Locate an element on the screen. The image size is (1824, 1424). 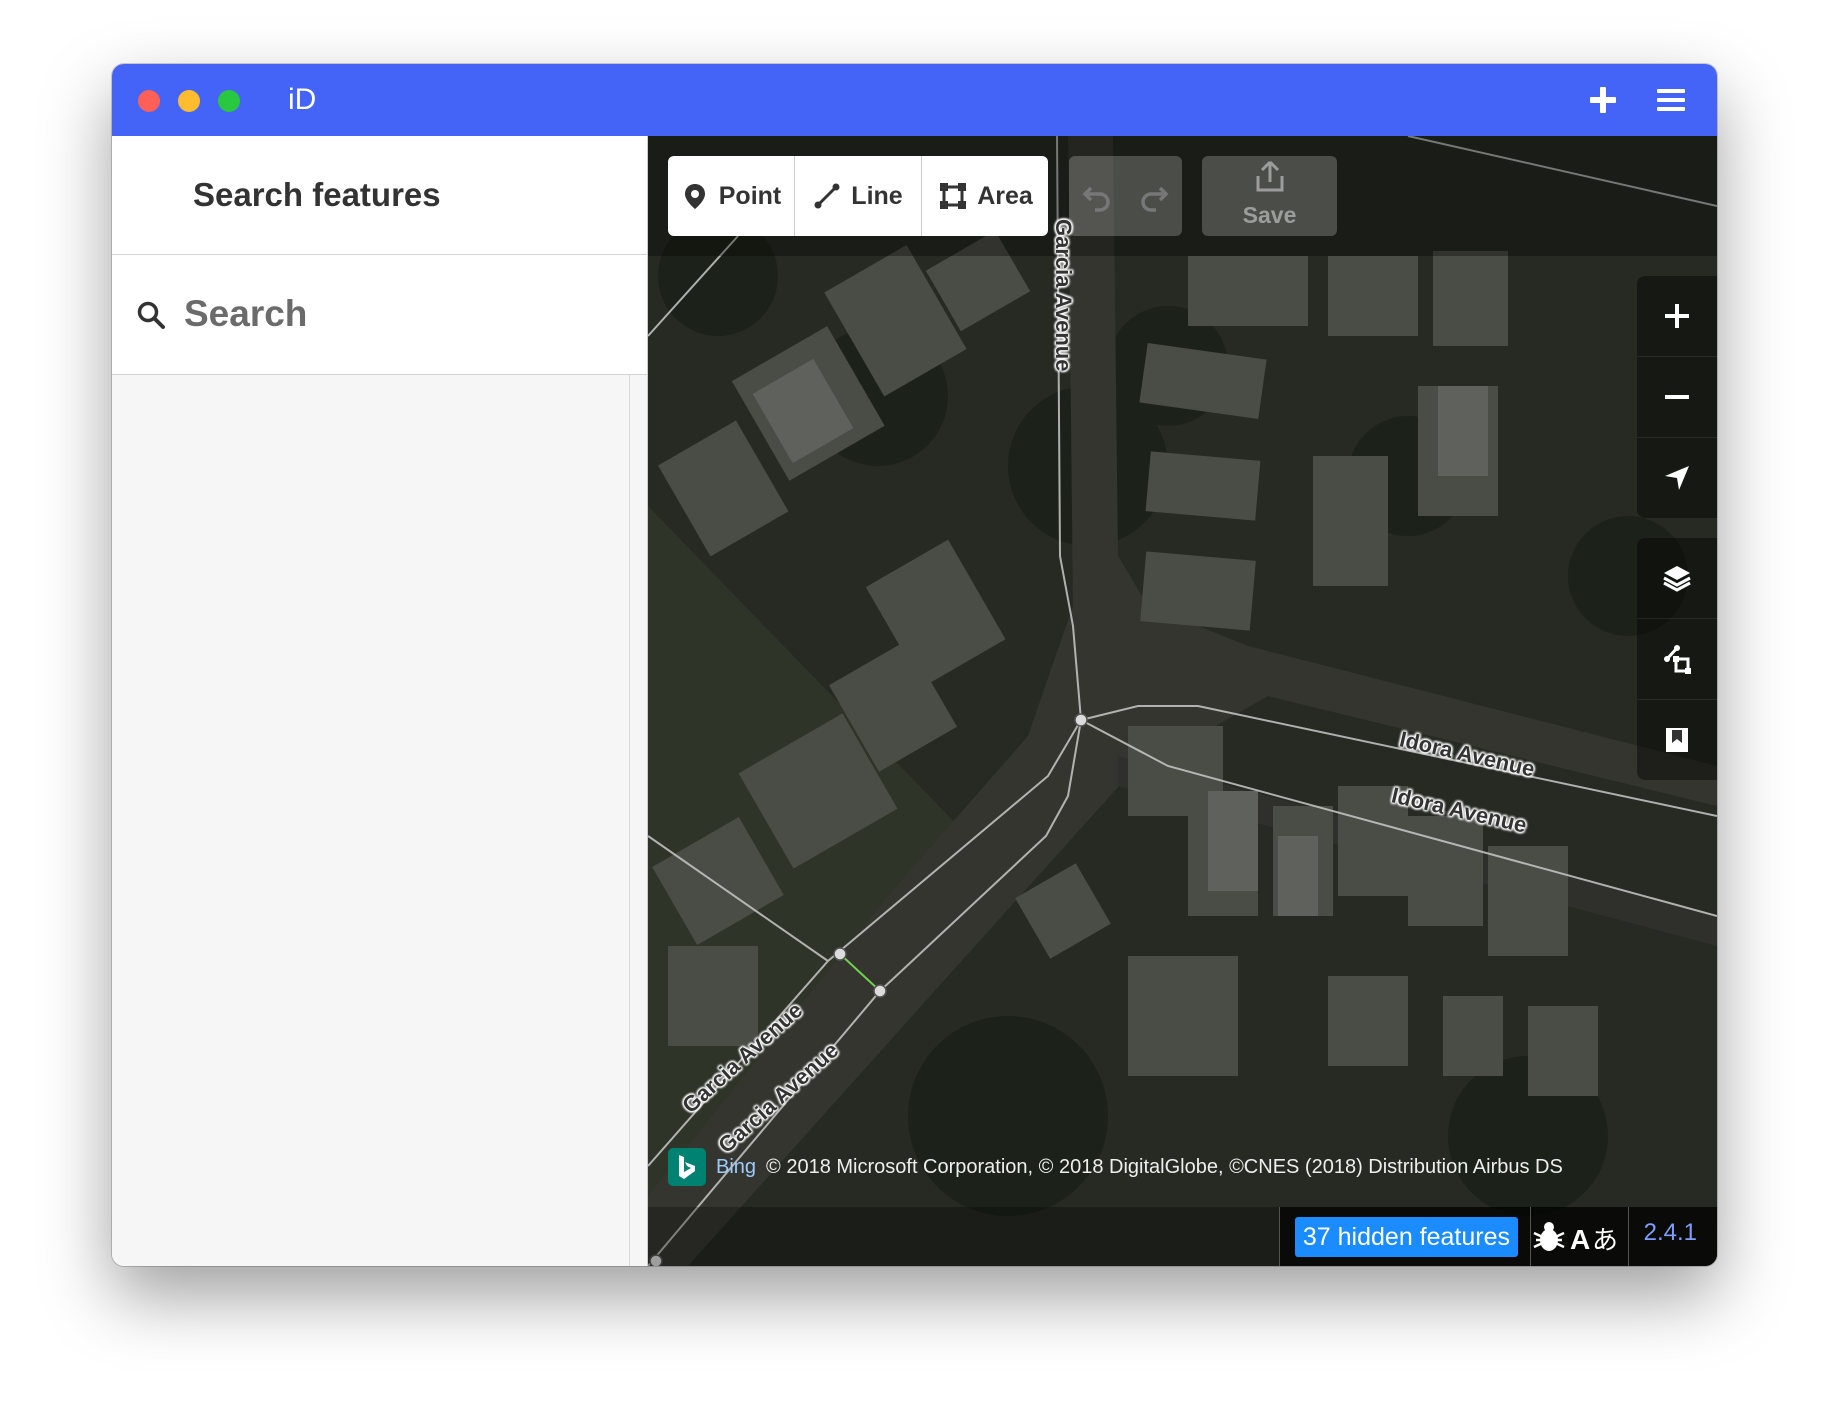
geolocate-button is located at coordinates (1677, 477).